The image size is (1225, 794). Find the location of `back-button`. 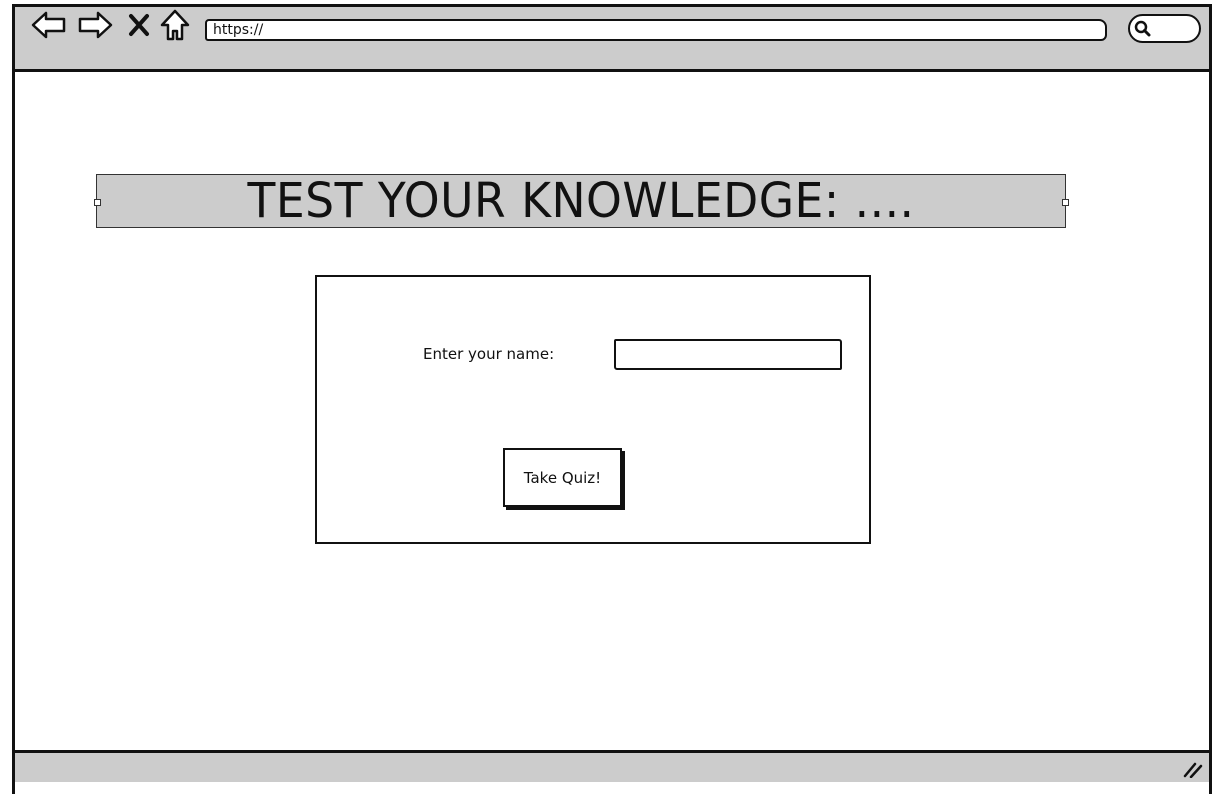

back-button is located at coordinates (49, 25).